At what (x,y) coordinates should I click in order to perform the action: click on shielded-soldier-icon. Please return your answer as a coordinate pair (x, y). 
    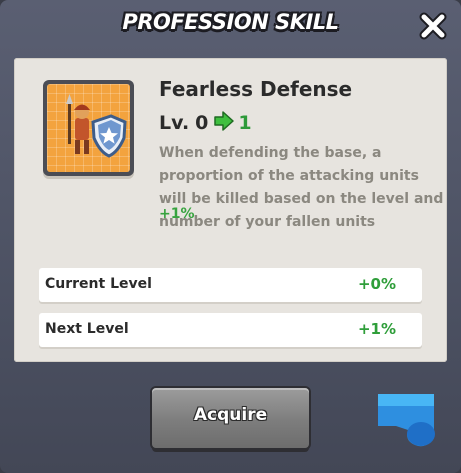
    Looking at the image, I should click on (96, 126).